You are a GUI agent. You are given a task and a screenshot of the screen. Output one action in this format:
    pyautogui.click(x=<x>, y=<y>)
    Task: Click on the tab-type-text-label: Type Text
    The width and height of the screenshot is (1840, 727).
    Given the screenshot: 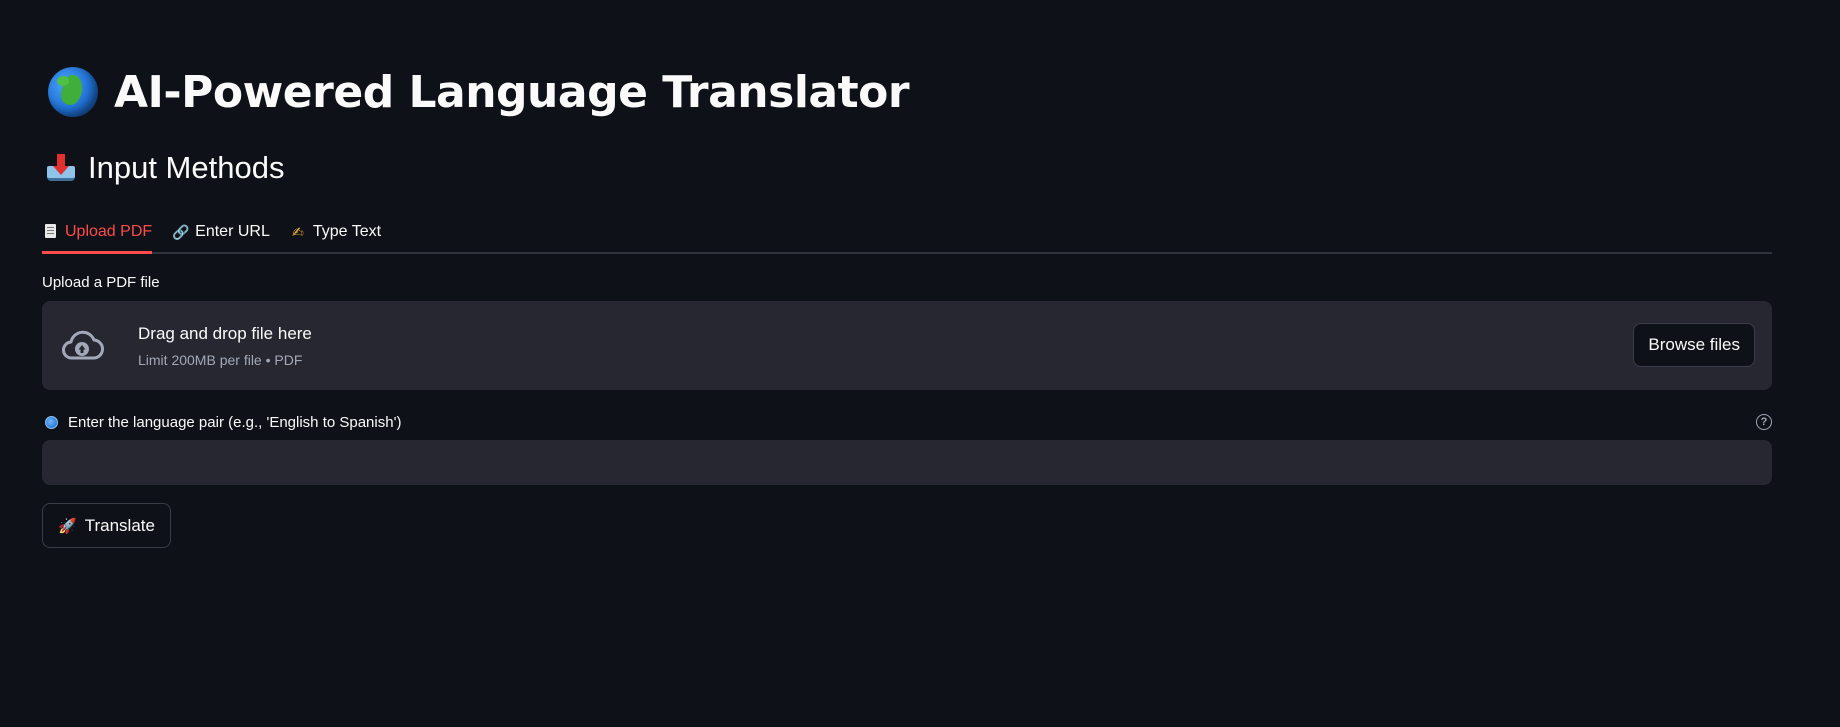 What is the action you would take?
    pyautogui.click(x=347, y=231)
    